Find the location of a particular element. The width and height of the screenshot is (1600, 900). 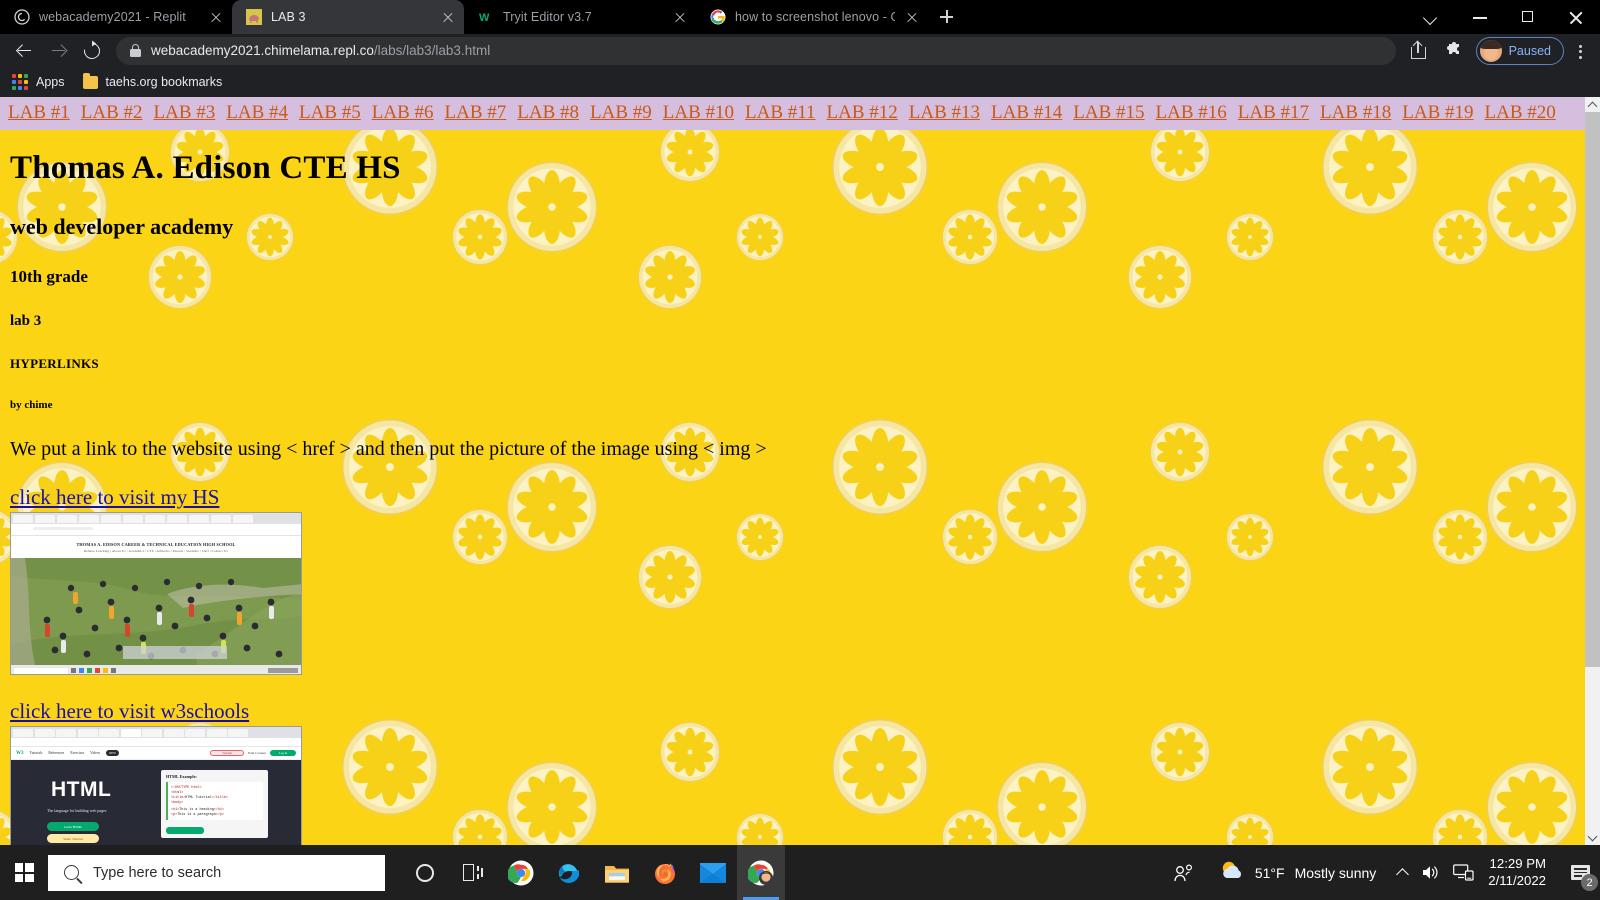

chrome-menu-icon is located at coordinates (1580, 51).